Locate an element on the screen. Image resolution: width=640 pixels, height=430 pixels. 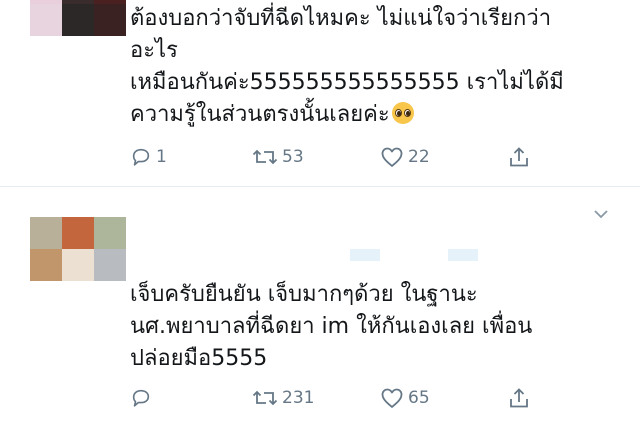
tweet-text-line: เจ็บครับยืนยัน เจ็บมากๆด้วย ในฐานะ is located at coordinates (304, 294).